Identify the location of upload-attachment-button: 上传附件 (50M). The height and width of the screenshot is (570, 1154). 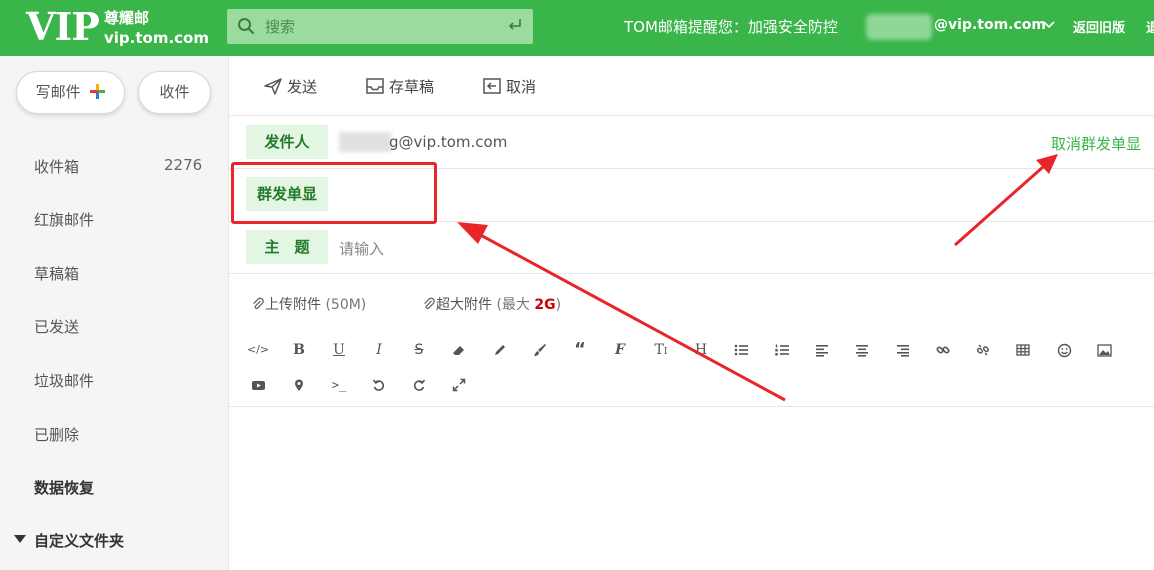
(308, 304).